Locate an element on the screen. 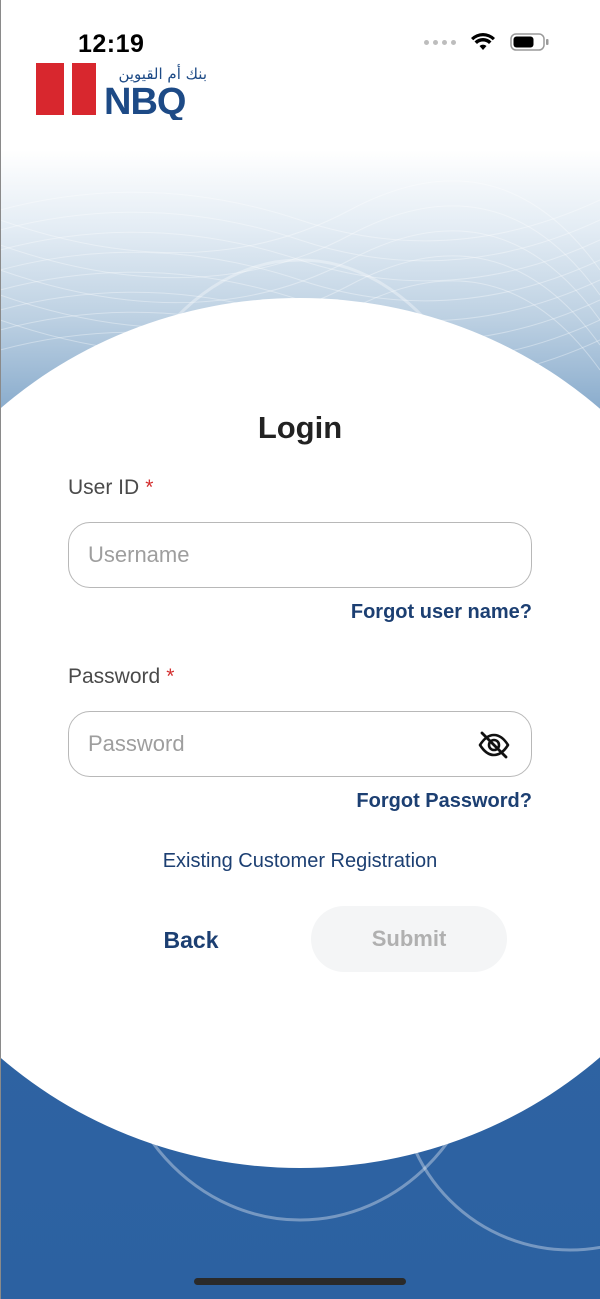 This screenshot has width=600, height=1299. logo-latin-text: NBQ is located at coordinates (144, 100).